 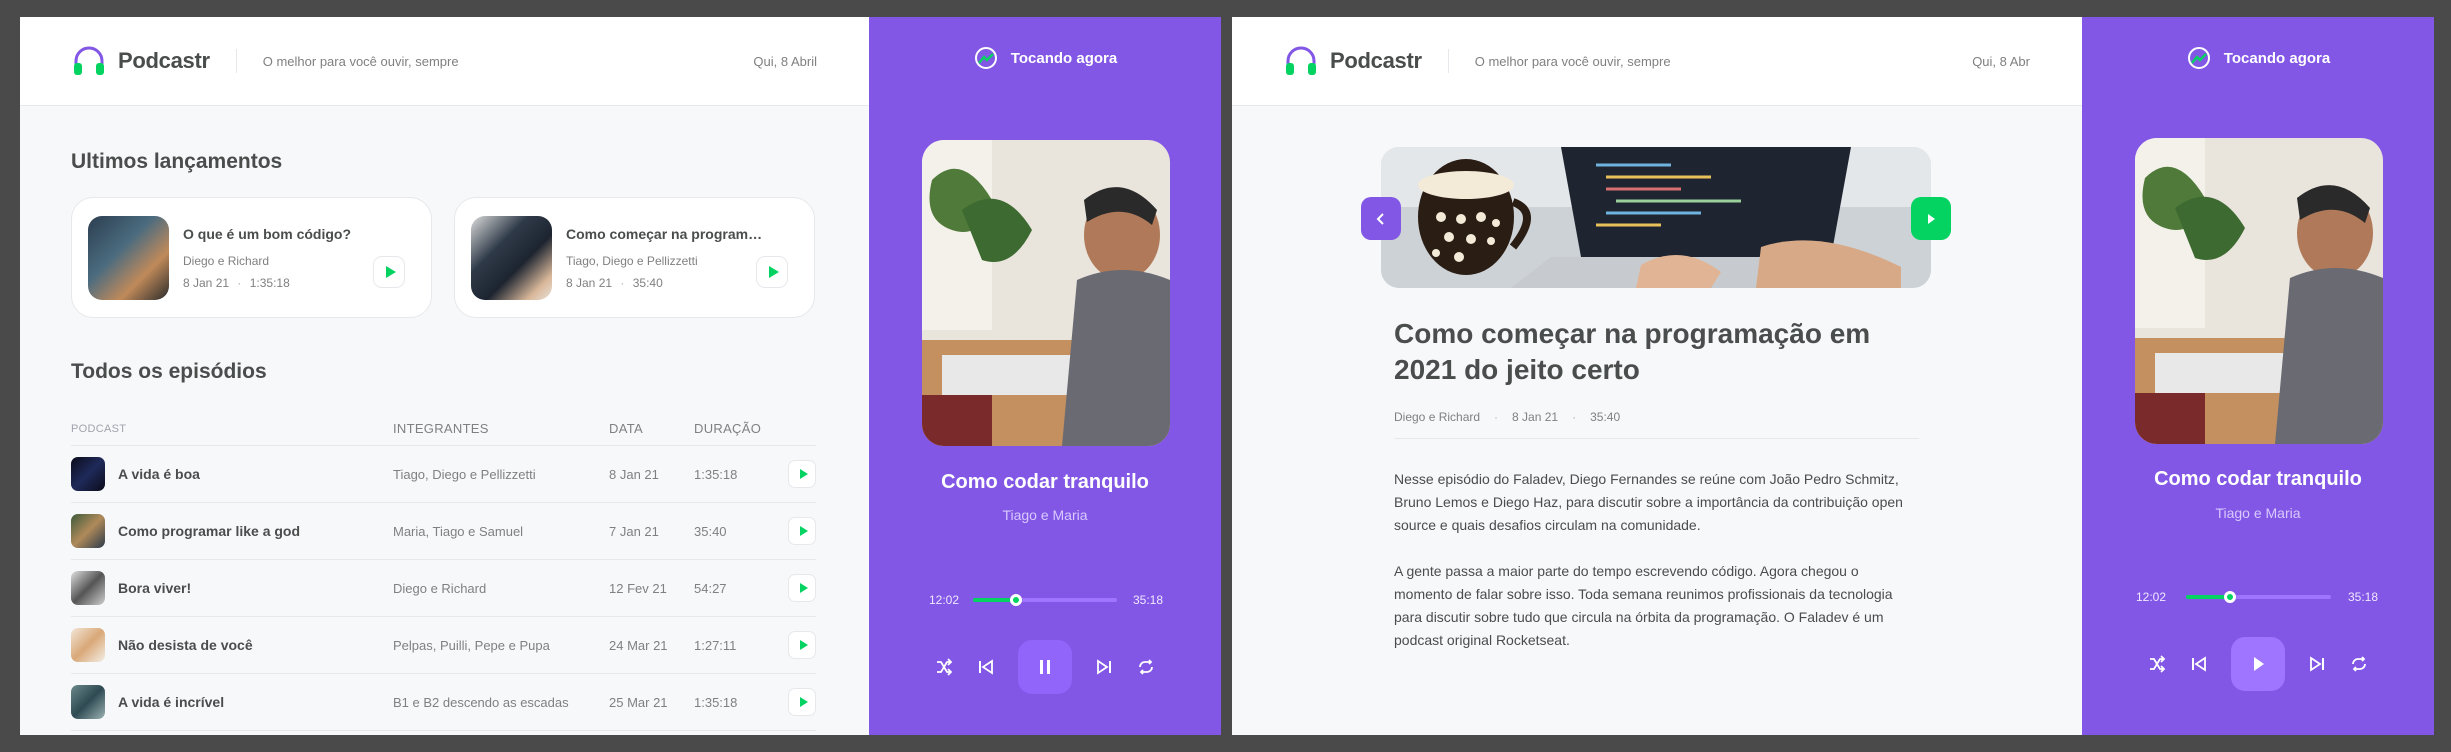 I want to click on back-button, so click(x=1381, y=218).